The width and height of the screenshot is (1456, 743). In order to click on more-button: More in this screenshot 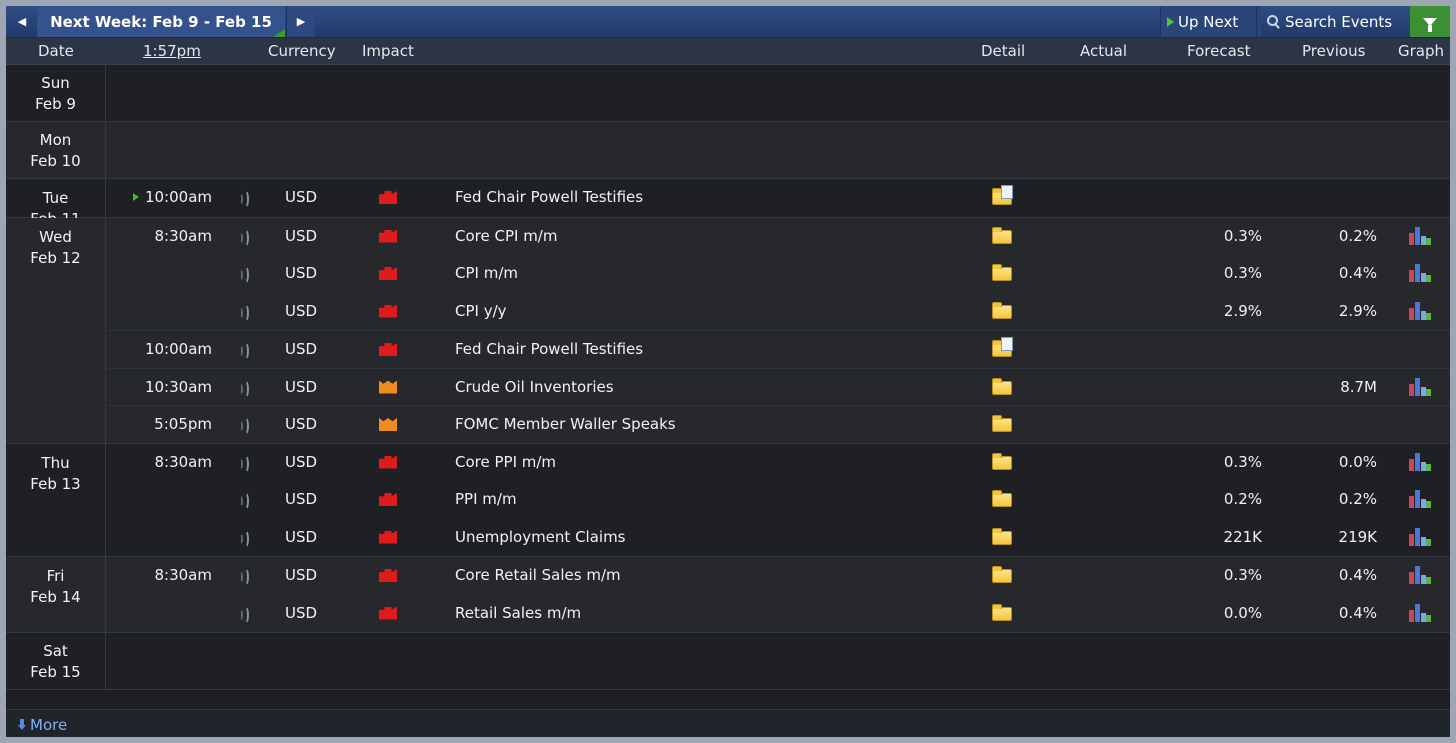, I will do `click(42, 725)`.